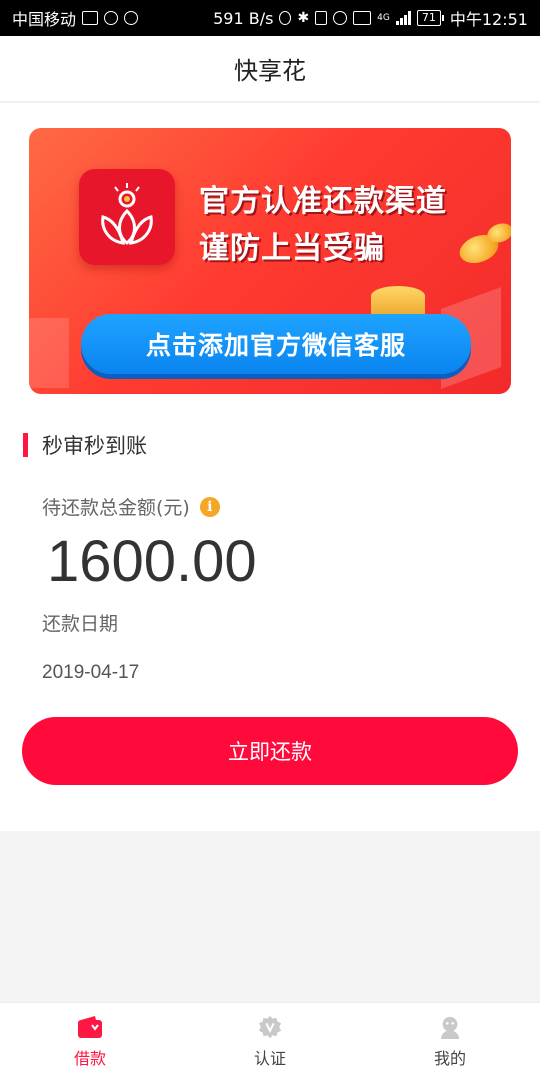 Image resolution: width=540 pixels, height=1080 pixels. I want to click on hd-icon, so click(362, 18).